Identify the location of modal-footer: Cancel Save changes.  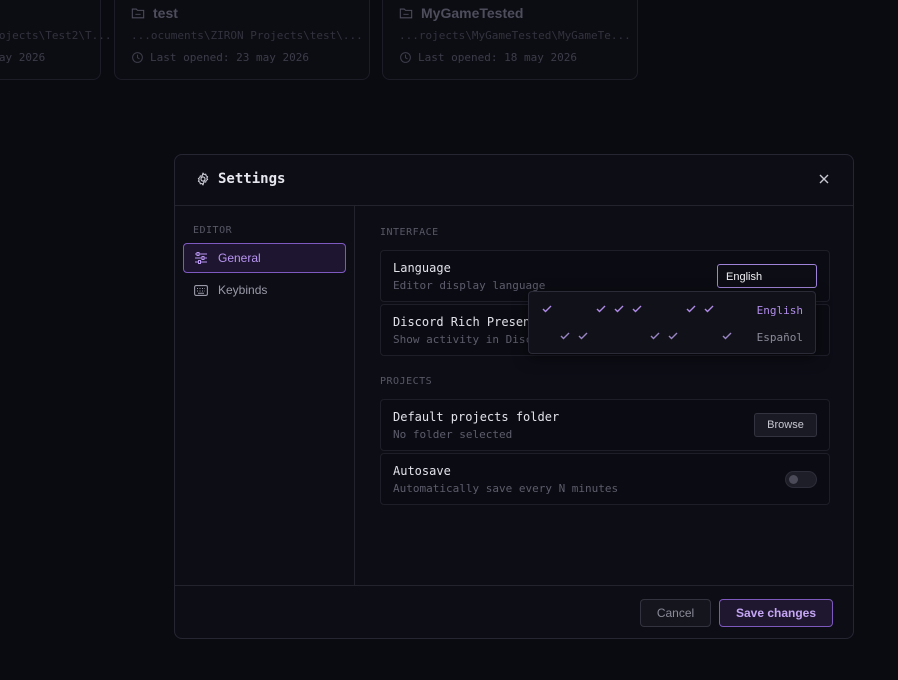
(514, 611).